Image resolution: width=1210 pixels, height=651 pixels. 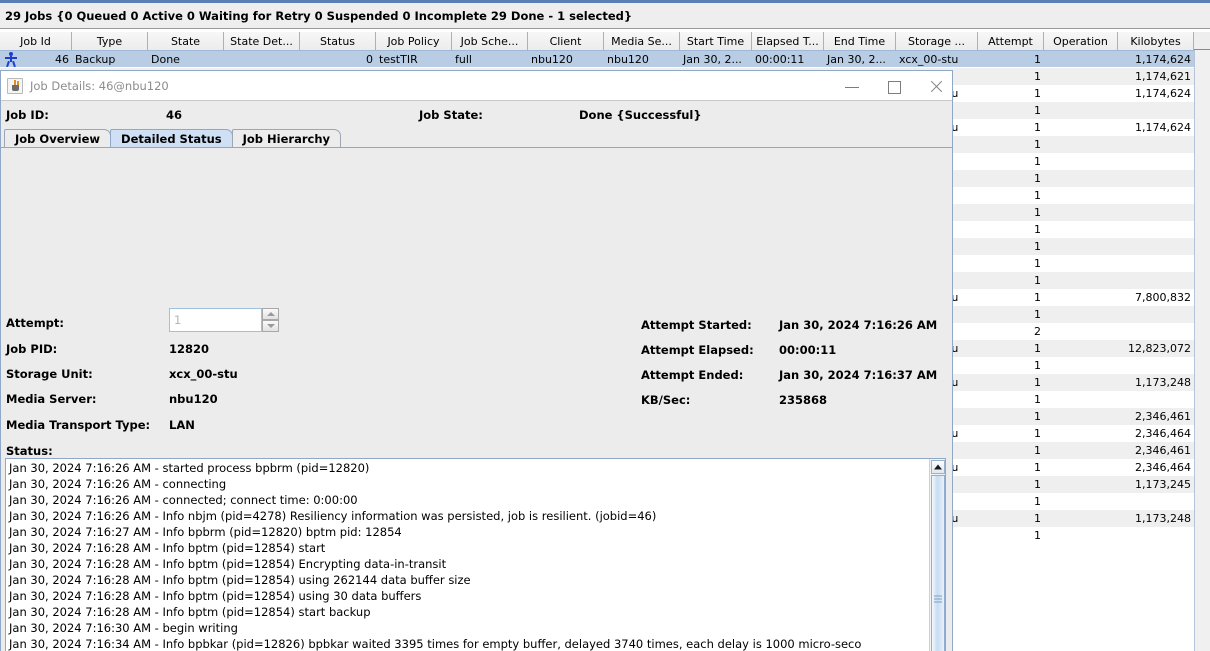 I want to click on tab-detailed-status: Detailed Status, so click(x=171, y=138).